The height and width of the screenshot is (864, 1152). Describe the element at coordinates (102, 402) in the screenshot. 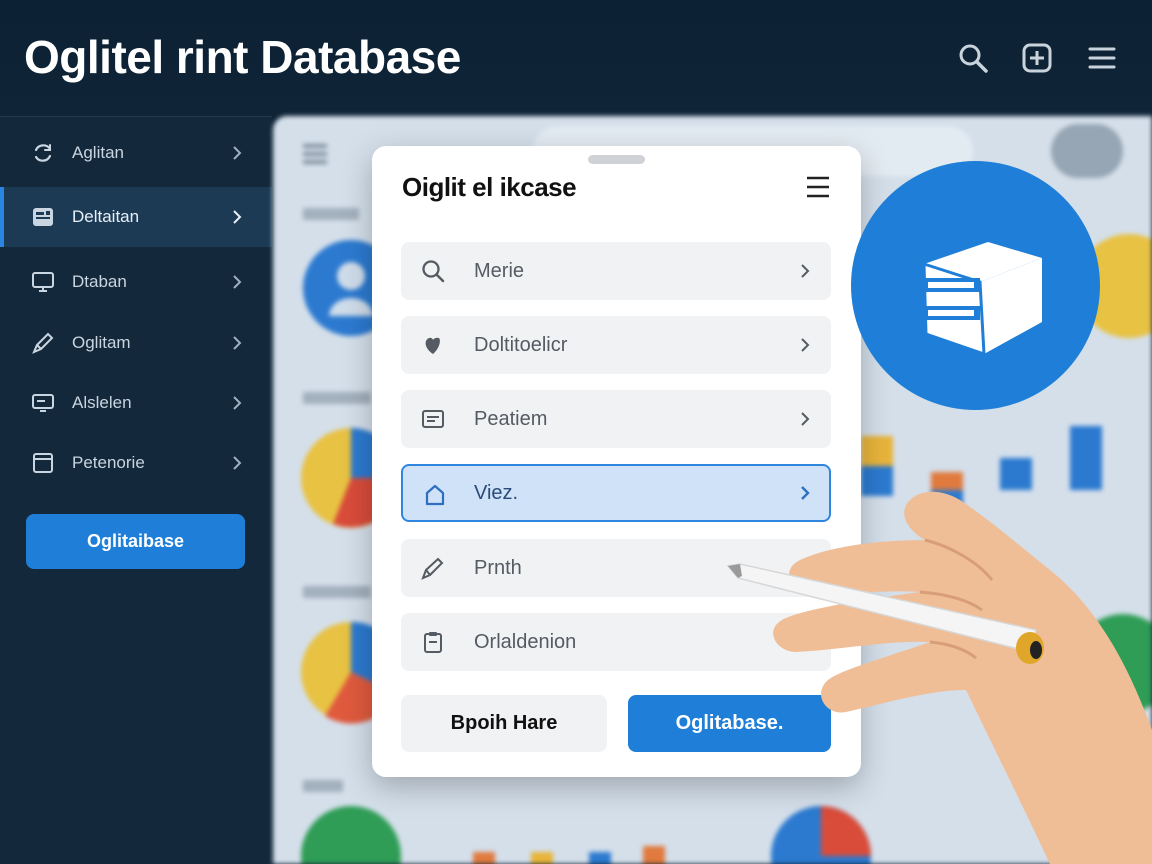

I see `sidebar-item-label: Alslelen` at that location.